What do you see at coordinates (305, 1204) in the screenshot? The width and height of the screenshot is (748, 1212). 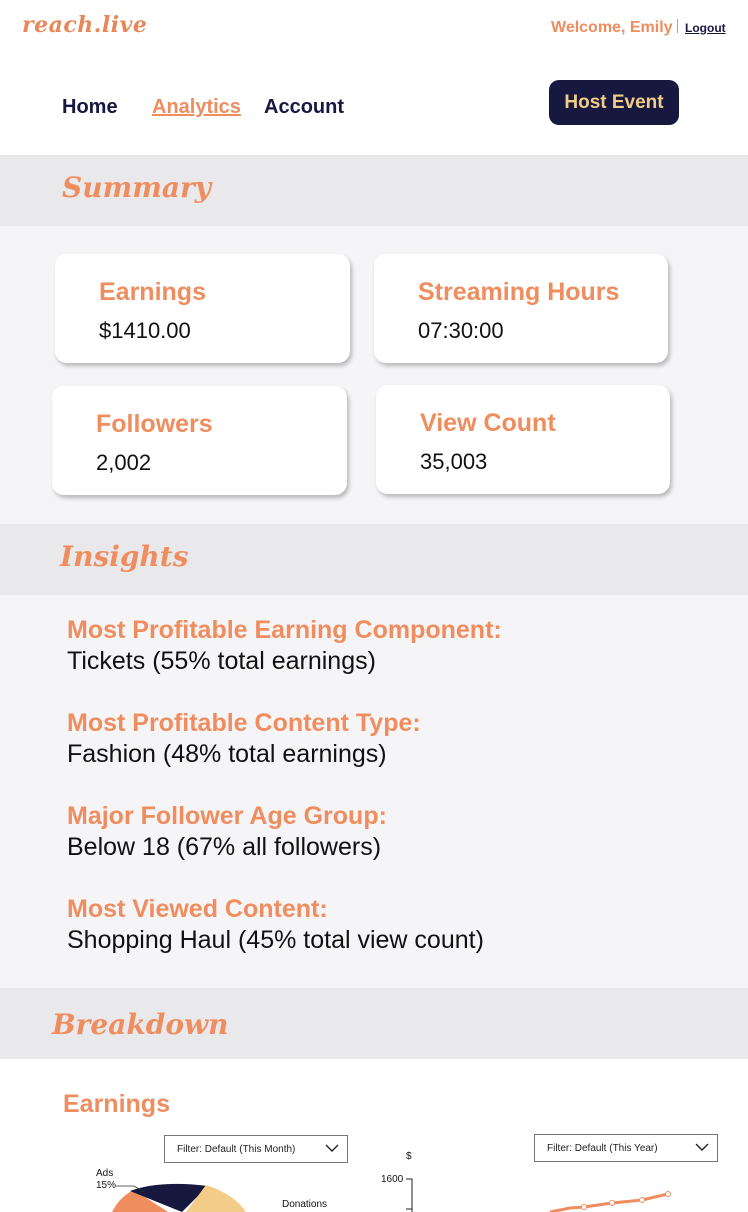 I see `pie-label-donations: Donations` at bounding box center [305, 1204].